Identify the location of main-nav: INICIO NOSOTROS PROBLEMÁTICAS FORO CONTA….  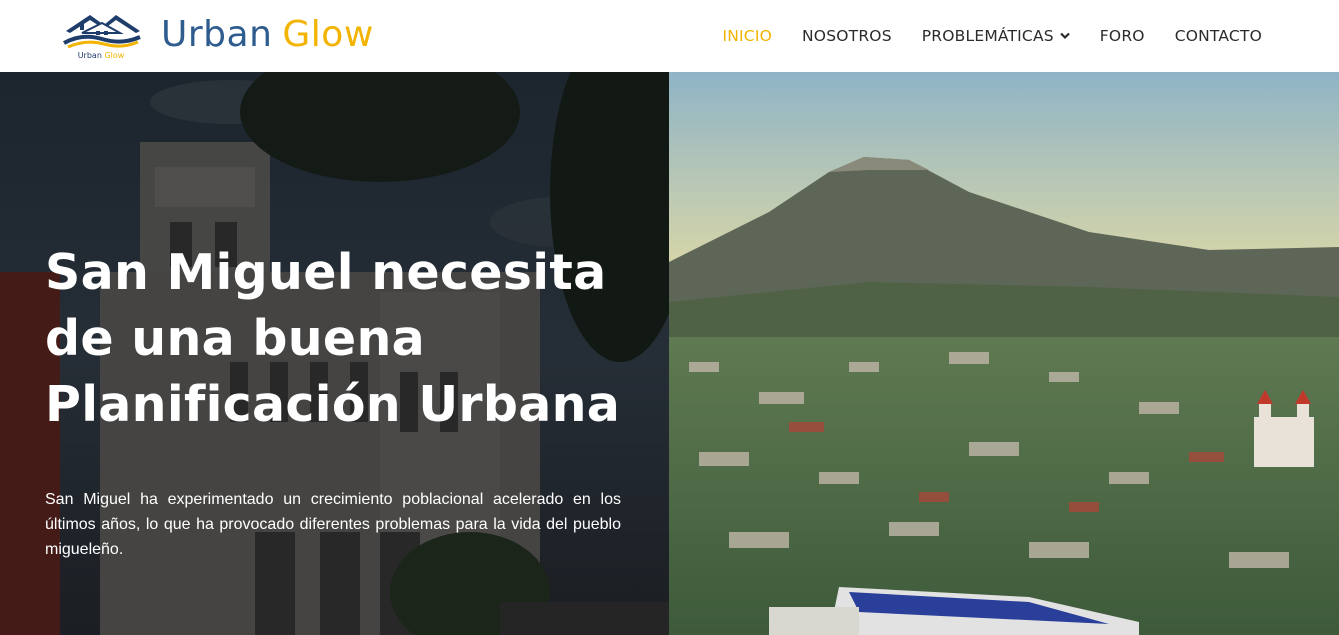
(977, 36).